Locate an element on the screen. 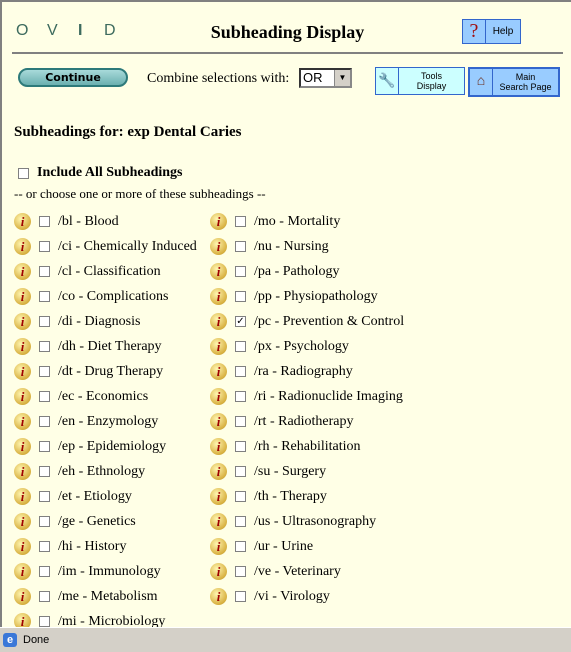 The width and height of the screenshot is (571, 652). include-all-option: Include All Subheadings is located at coordinates (100, 173).